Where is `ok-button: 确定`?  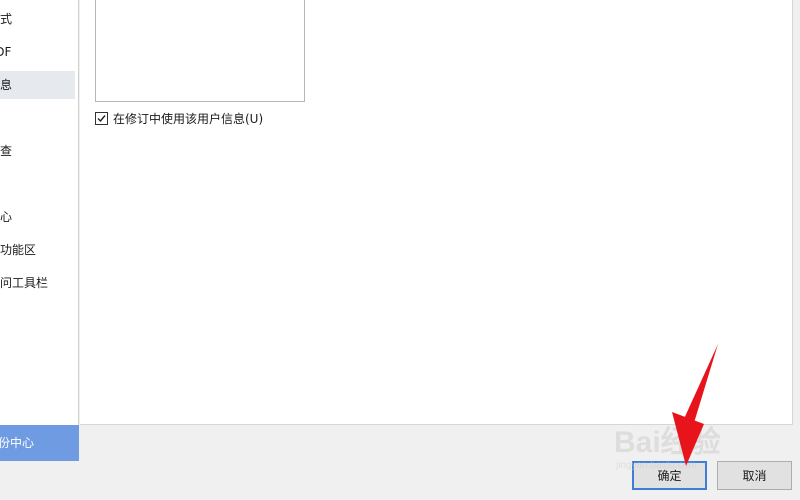 ok-button: 确定 is located at coordinates (669, 475).